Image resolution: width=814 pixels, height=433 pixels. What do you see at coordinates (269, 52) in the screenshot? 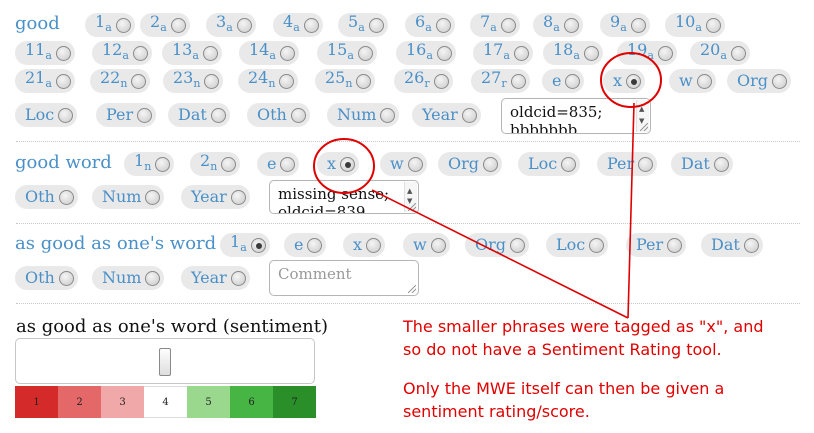
I see `tag-option-14a: 14a` at bounding box center [269, 52].